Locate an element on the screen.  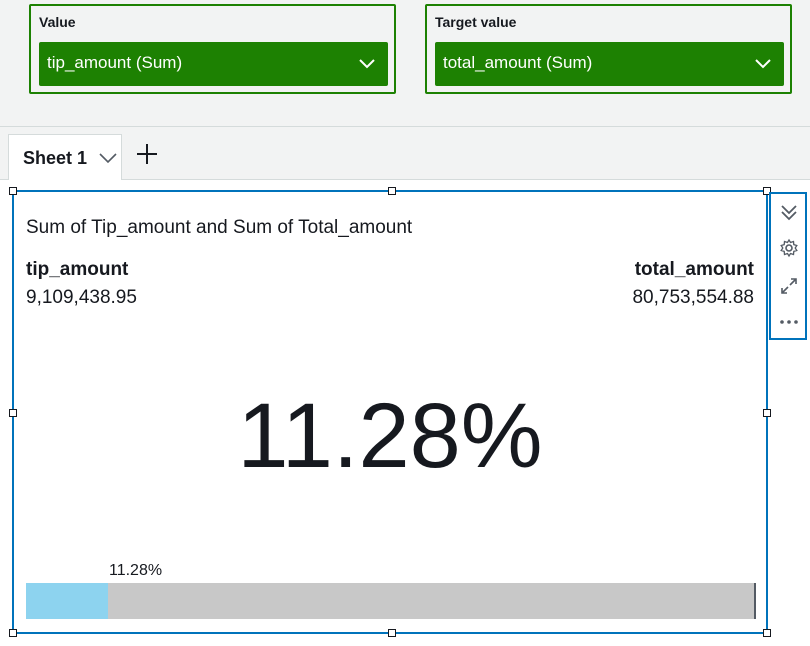
gear-icon is located at coordinates (789, 248).